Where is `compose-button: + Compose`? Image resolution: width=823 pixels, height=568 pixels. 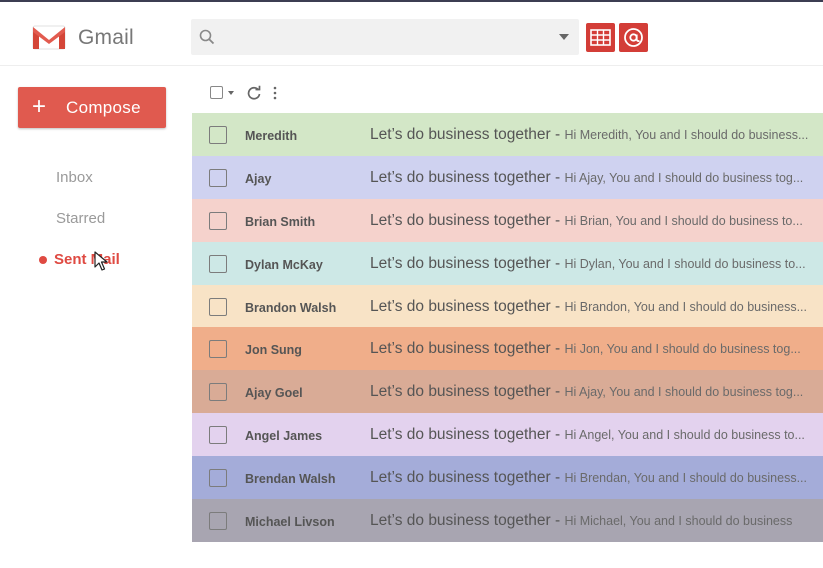 compose-button: + Compose is located at coordinates (92, 107).